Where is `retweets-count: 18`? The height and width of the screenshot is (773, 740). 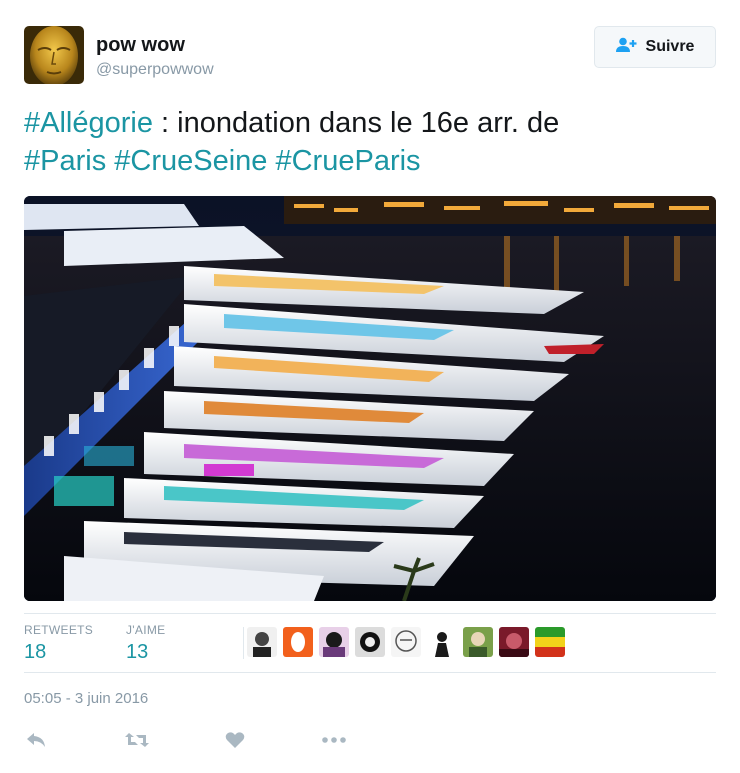 retweets-count: 18 is located at coordinates (35, 652).